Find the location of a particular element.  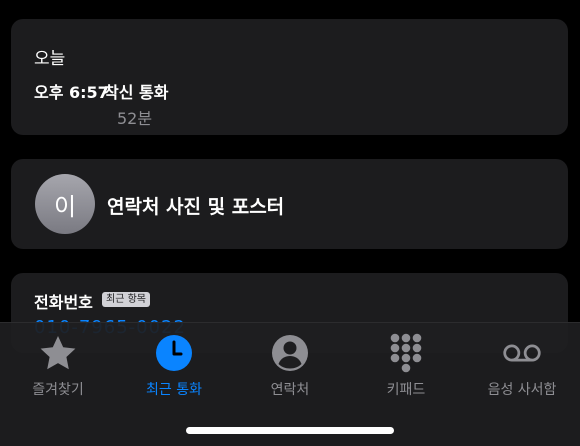

recent-badge: 최근 항목 is located at coordinates (126, 299).